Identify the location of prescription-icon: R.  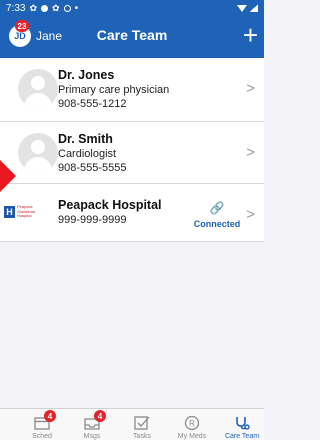
(192, 423).